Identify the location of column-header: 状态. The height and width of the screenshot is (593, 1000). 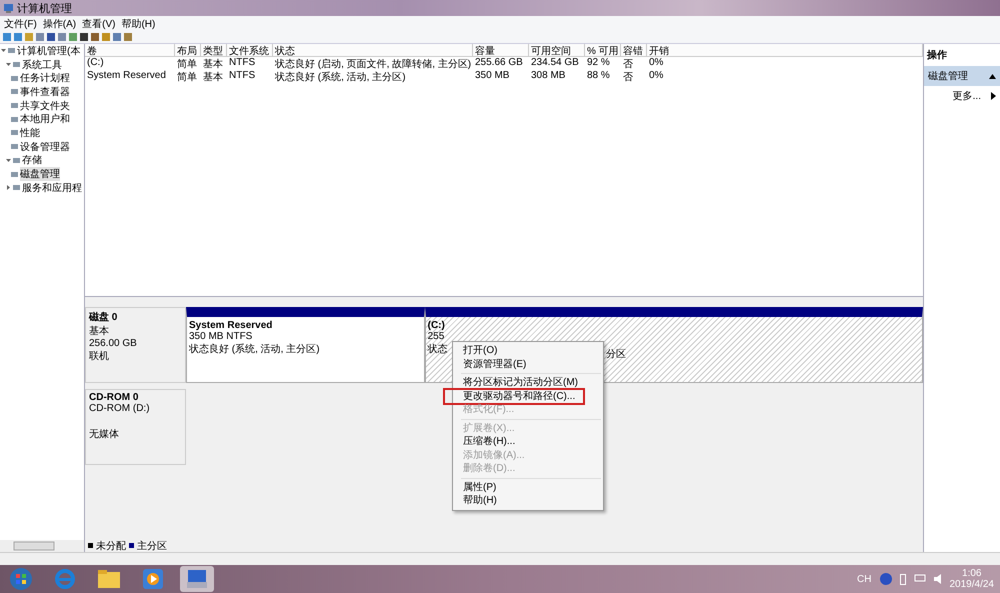
(373, 50).